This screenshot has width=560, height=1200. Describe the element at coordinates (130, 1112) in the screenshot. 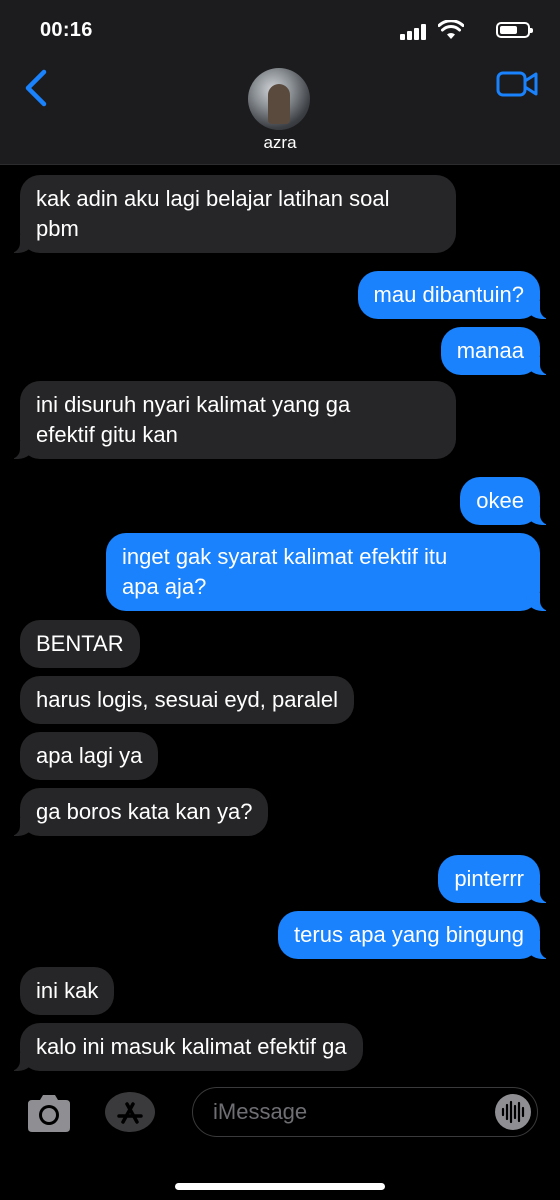

I see `app-store-icon` at that location.